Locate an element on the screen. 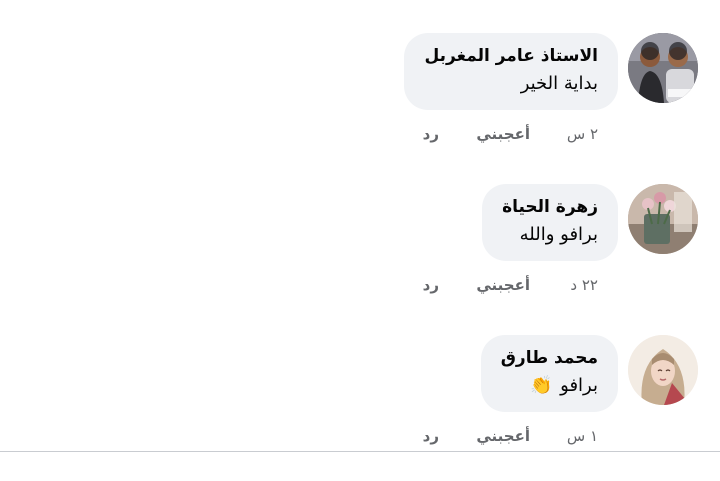 The image size is (720, 481). avatar-photo-icon is located at coordinates (663, 68).